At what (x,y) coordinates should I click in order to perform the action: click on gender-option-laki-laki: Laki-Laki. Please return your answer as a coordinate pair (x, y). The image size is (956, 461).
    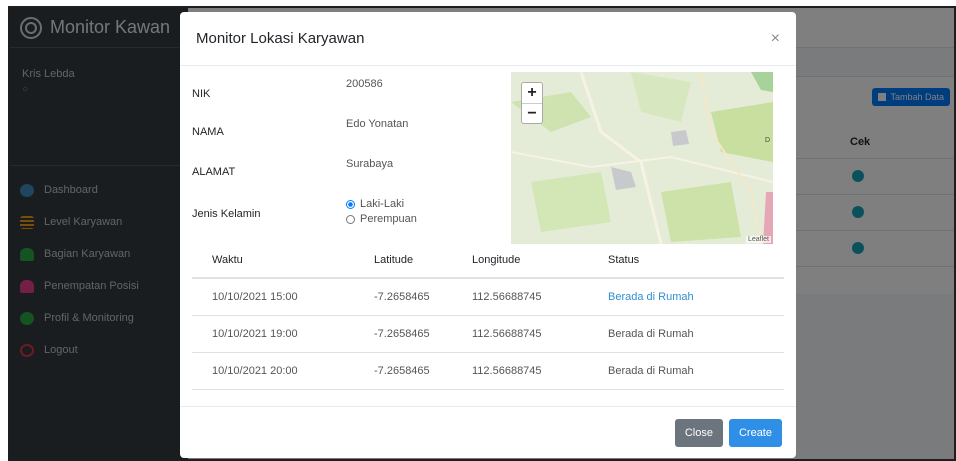
    Looking at the image, I should click on (381, 204).